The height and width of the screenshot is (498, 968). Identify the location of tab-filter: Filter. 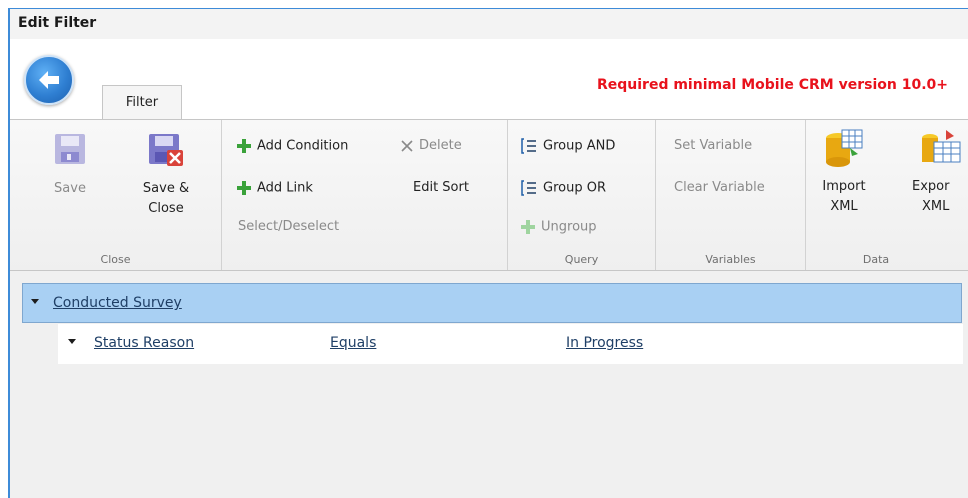
(142, 102).